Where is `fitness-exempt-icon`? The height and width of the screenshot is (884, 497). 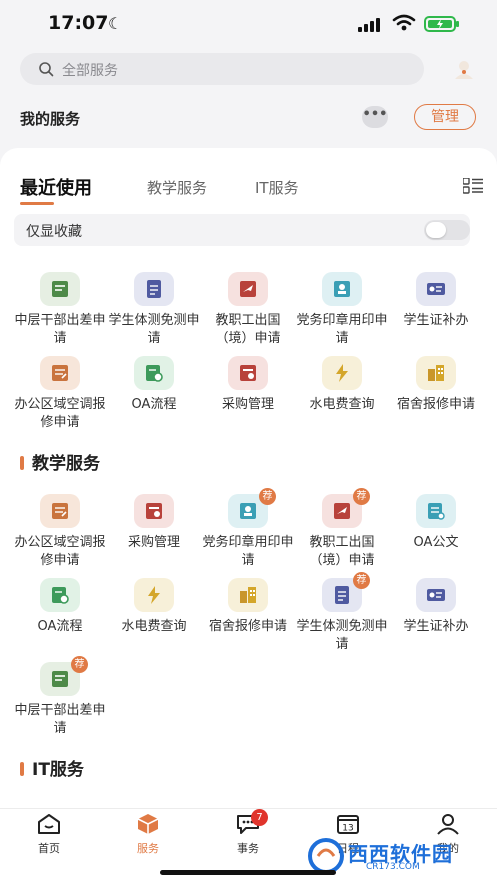
fitness-exempt-icon is located at coordinates (154, 289).